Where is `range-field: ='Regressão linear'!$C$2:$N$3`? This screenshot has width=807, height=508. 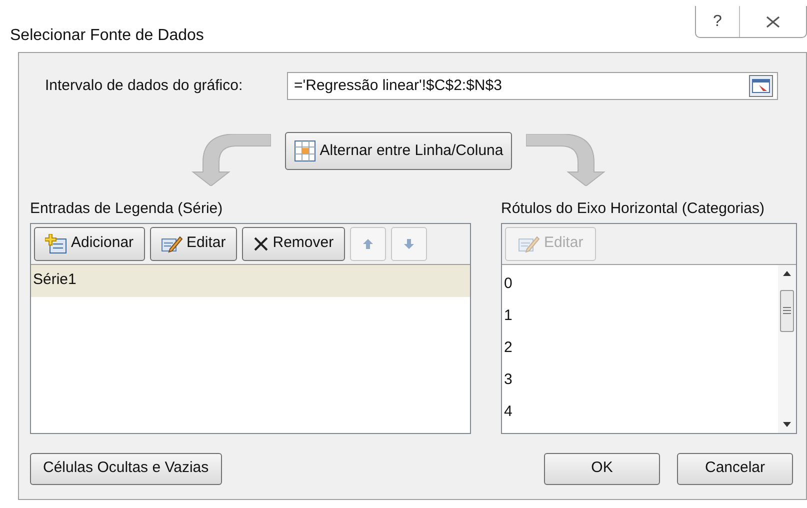 range-field: ='Regressão linear'!$C$2:$N$3 is located at coordinates (532, 86).